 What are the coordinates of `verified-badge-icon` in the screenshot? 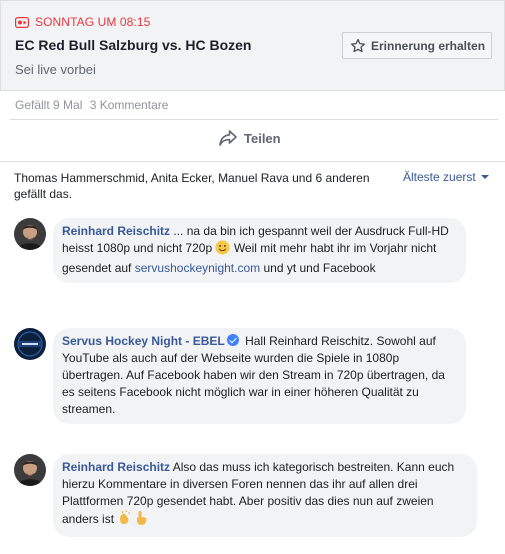 It's located at (232, 340).